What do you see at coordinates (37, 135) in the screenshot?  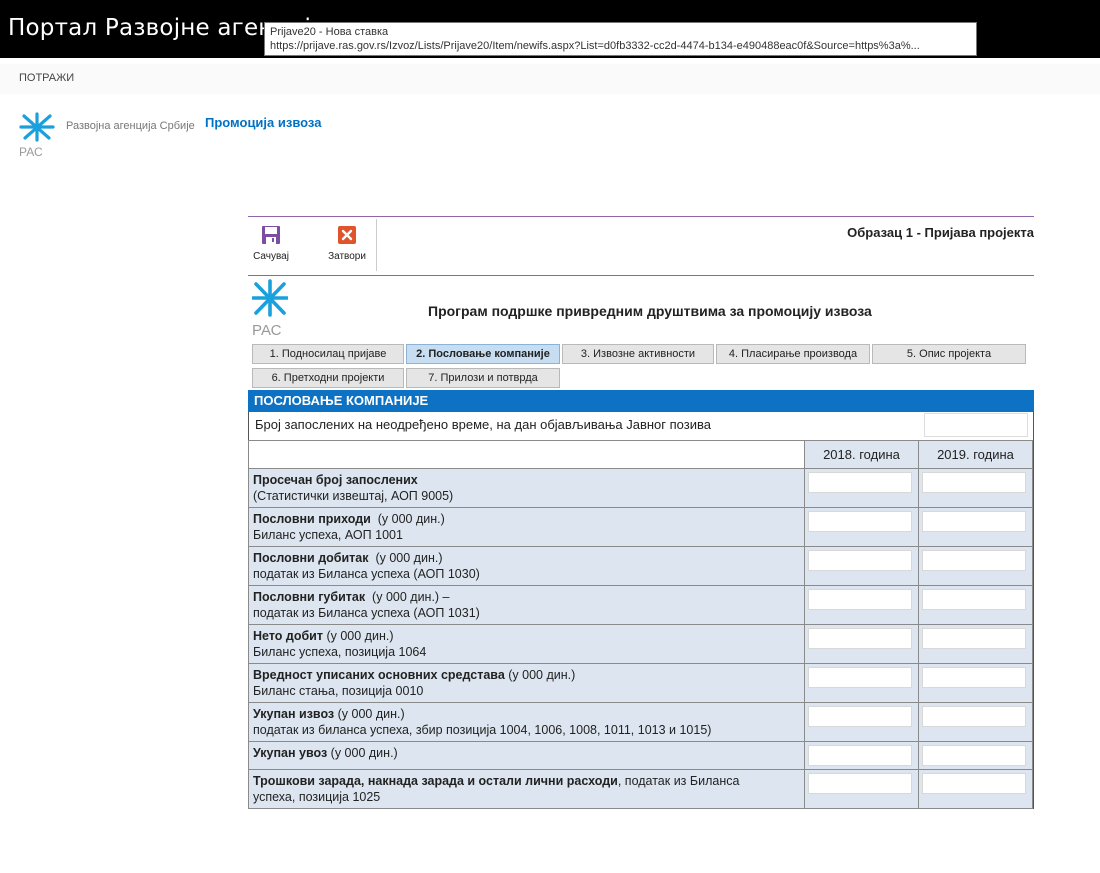 I see `ras-logo-icon: РАС` at bounding box center [37, 135].